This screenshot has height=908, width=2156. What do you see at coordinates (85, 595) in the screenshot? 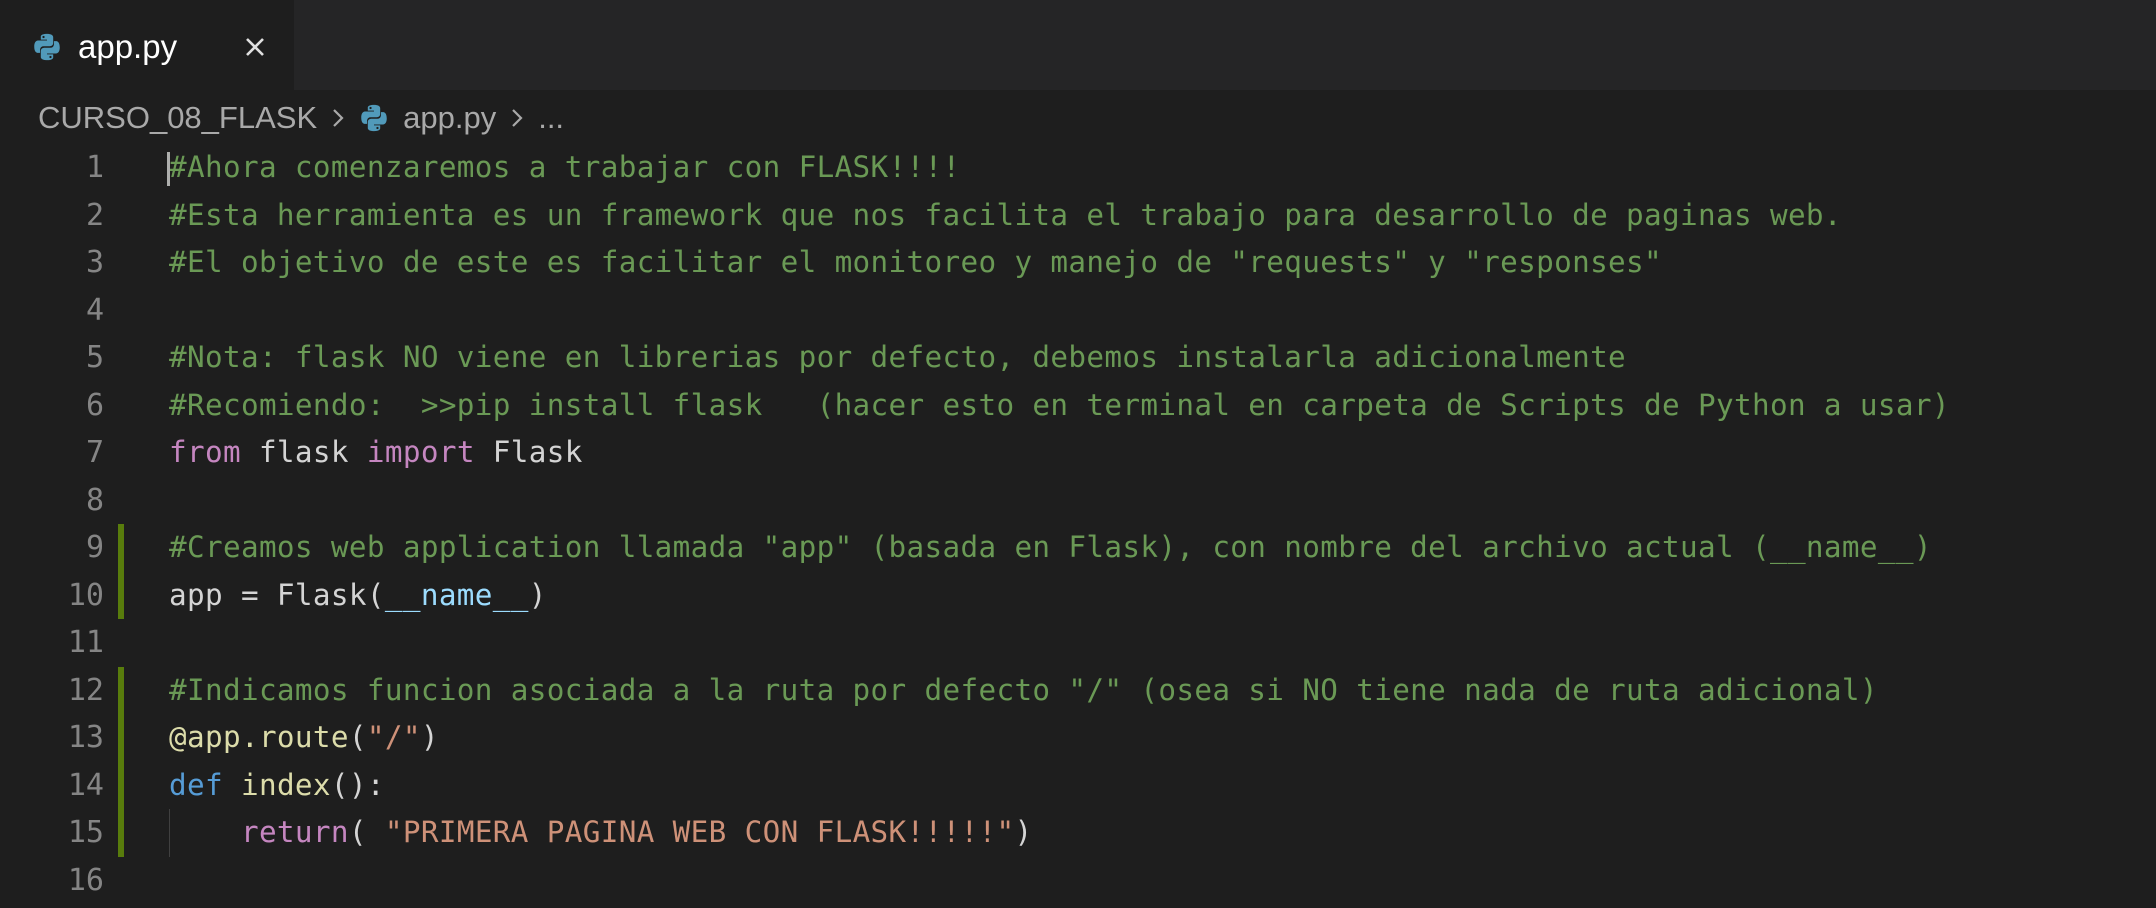
I see `line-number: 10` at bounding box center [85, 595].